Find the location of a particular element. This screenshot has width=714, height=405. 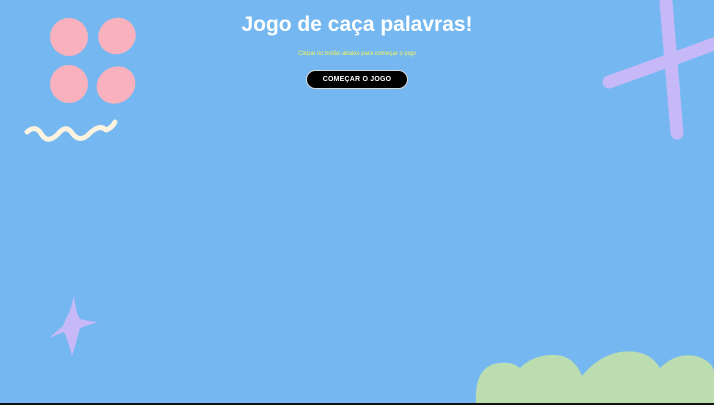

game-title: Jogo de caça palavras! is located at coordinates (357, 24).